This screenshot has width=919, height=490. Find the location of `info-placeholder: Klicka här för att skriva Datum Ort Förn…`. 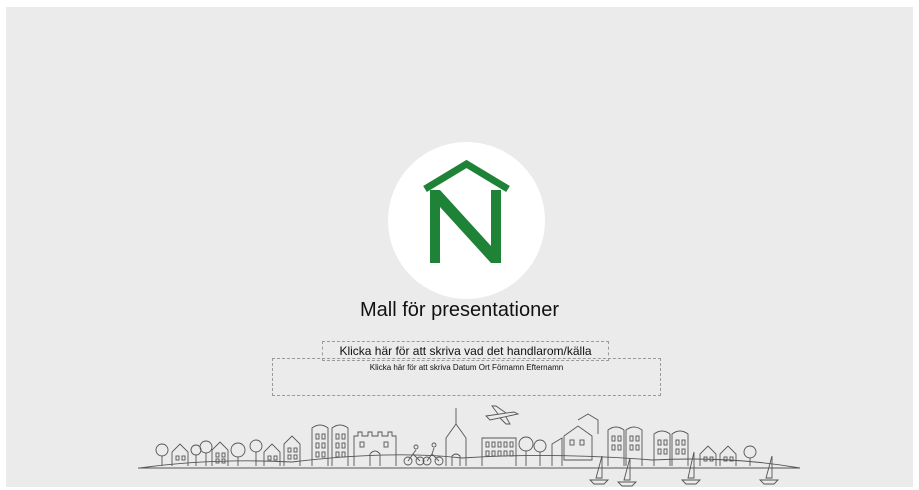

info-placeholder: Klicka här för att skriva Datum Ort Förn… is located at coordinates (466, 377).